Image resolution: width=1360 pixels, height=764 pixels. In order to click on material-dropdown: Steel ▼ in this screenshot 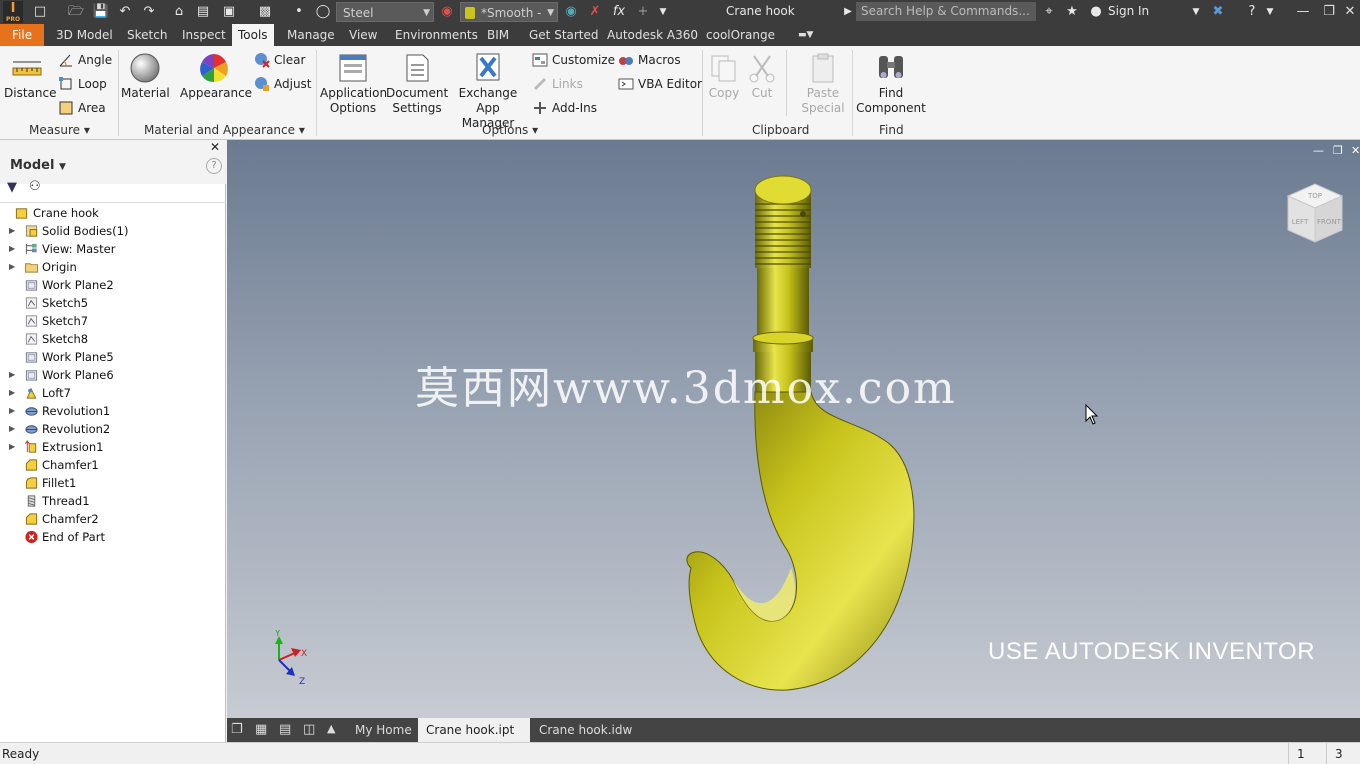, I will do `click(385, 12)`.